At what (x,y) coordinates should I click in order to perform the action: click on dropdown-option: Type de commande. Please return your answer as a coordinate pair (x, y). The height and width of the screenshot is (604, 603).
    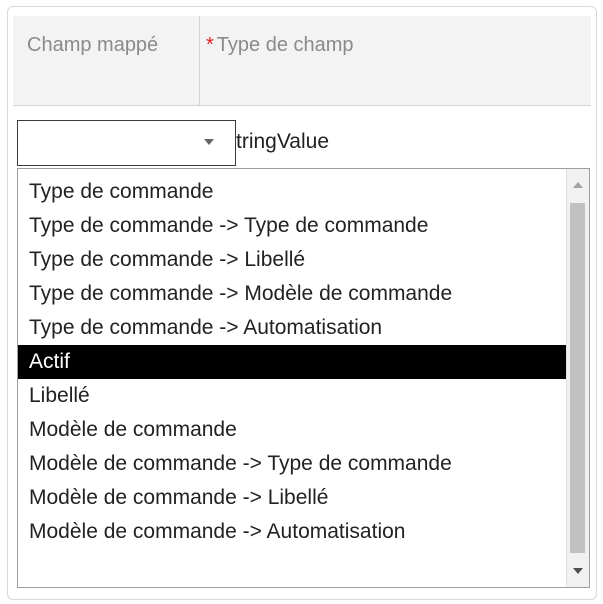
    Looking at the image, I should click on (292, 192).